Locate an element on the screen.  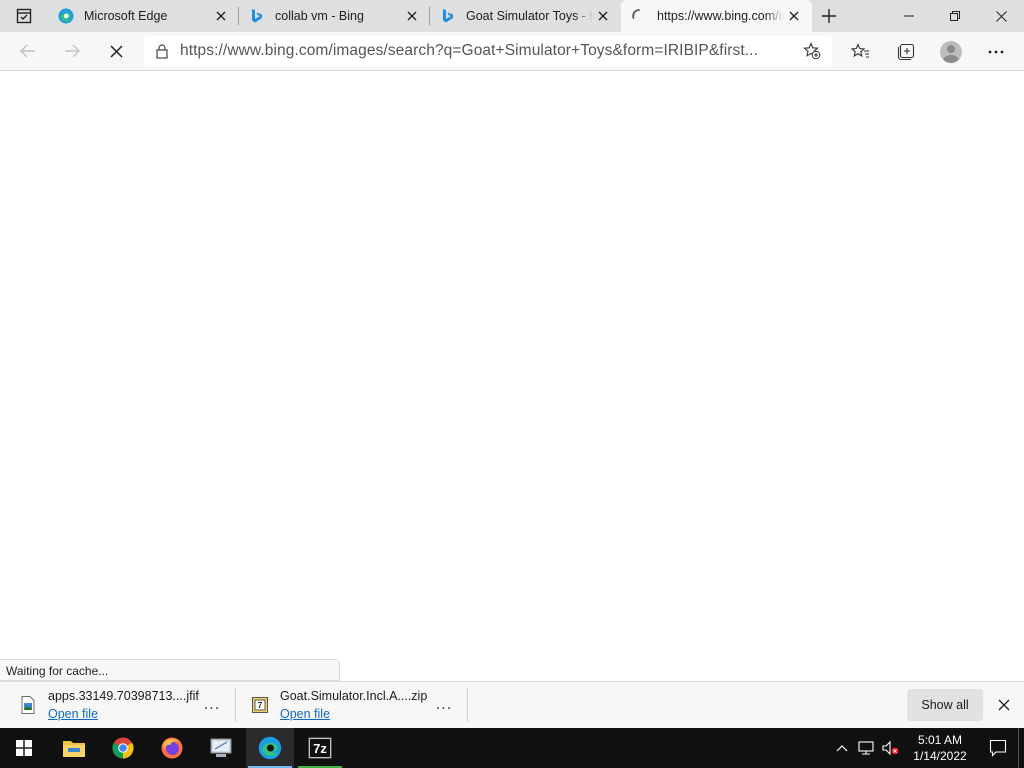
taskbar-file-explorer is located at coordinates (74, 748).